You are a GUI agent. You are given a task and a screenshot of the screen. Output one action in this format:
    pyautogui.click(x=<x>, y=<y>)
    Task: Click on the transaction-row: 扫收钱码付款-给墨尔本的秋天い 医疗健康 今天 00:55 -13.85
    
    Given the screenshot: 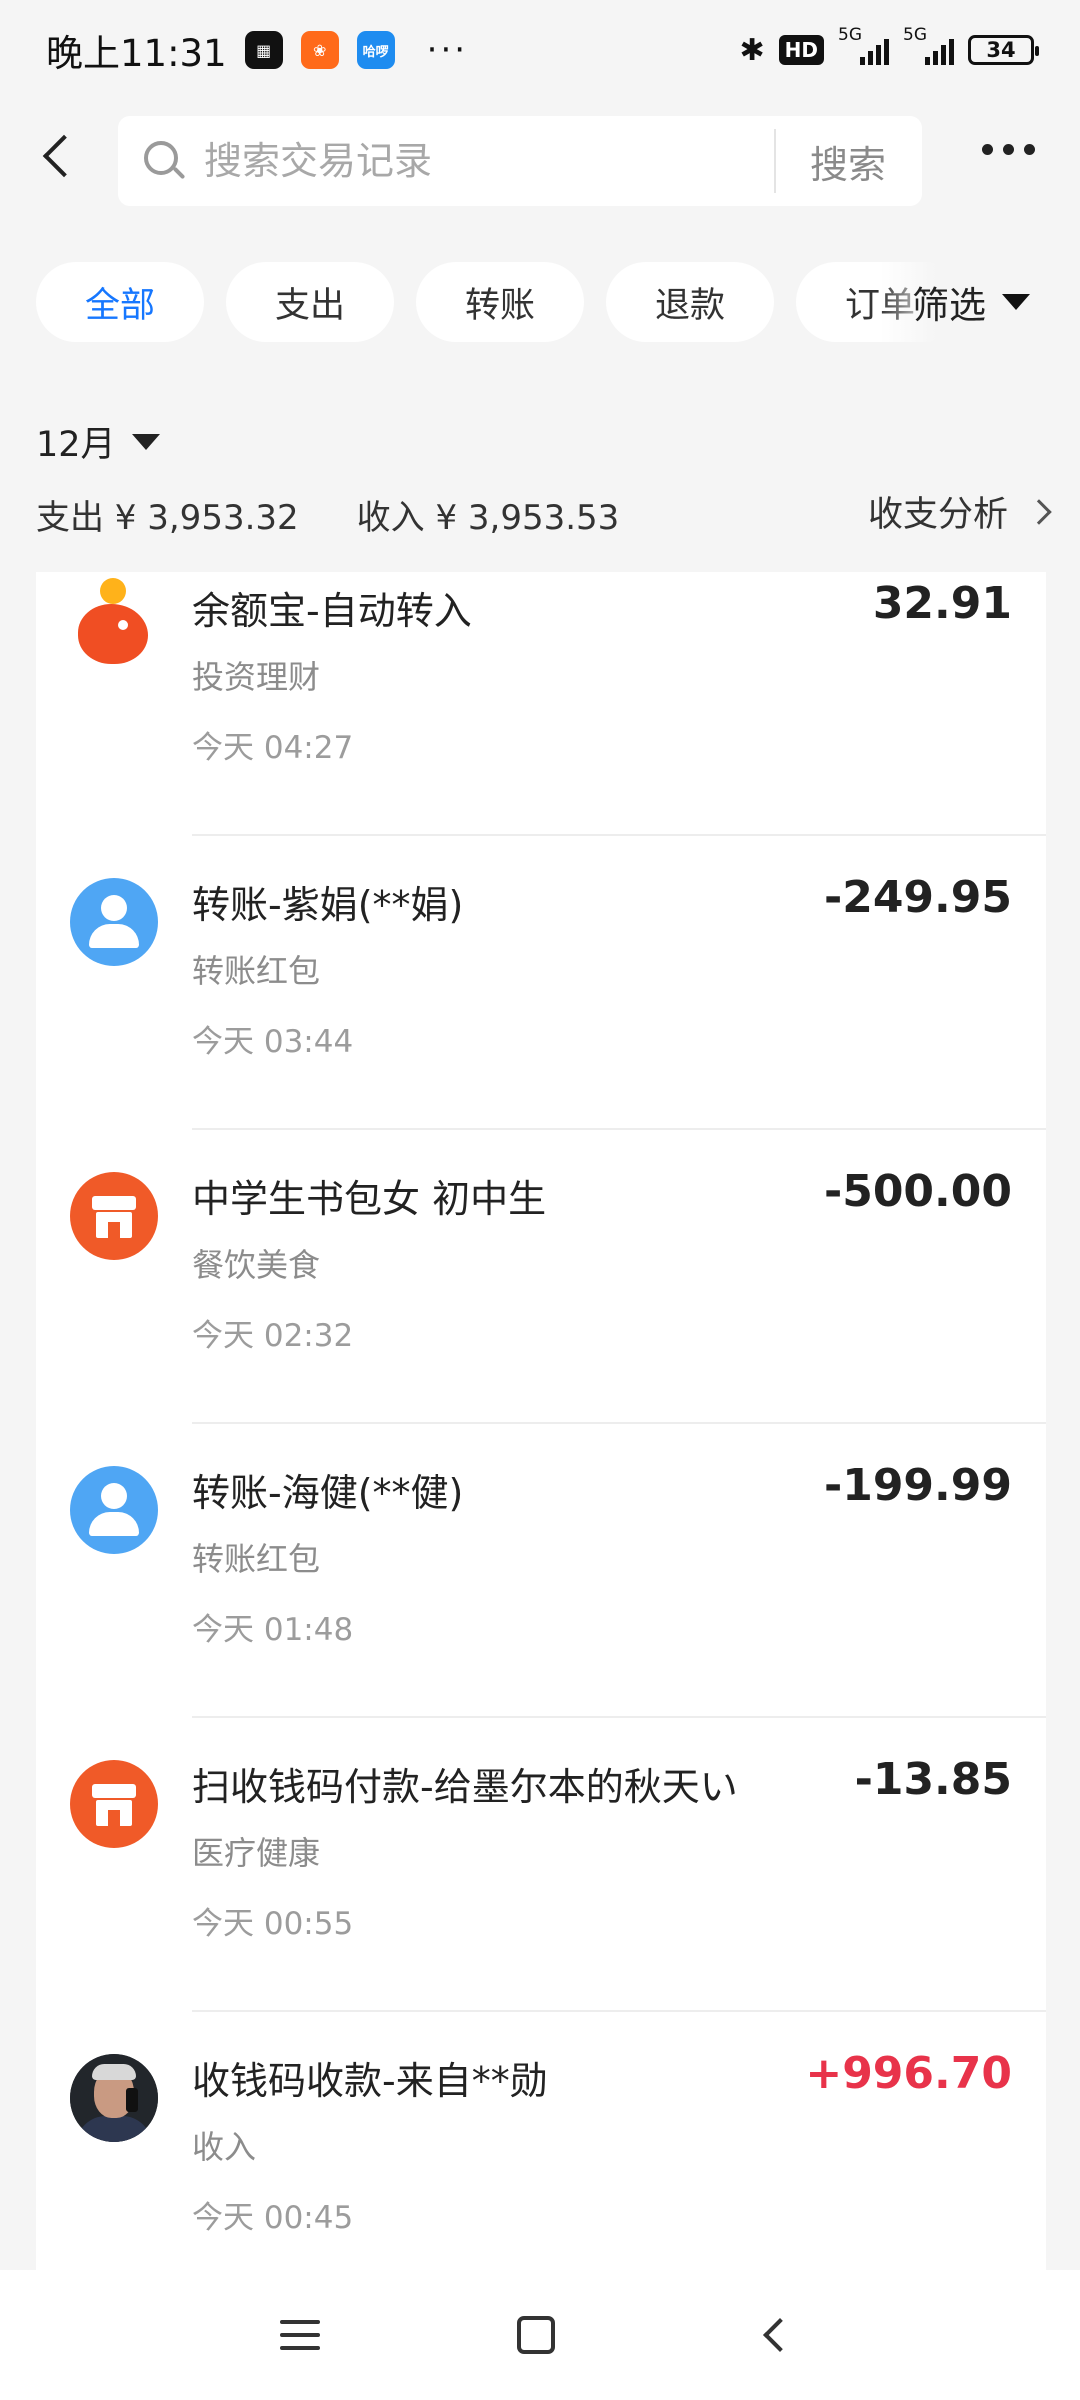 What is the action you would take?
    pyautogui.click(x=541, y=1865)
    